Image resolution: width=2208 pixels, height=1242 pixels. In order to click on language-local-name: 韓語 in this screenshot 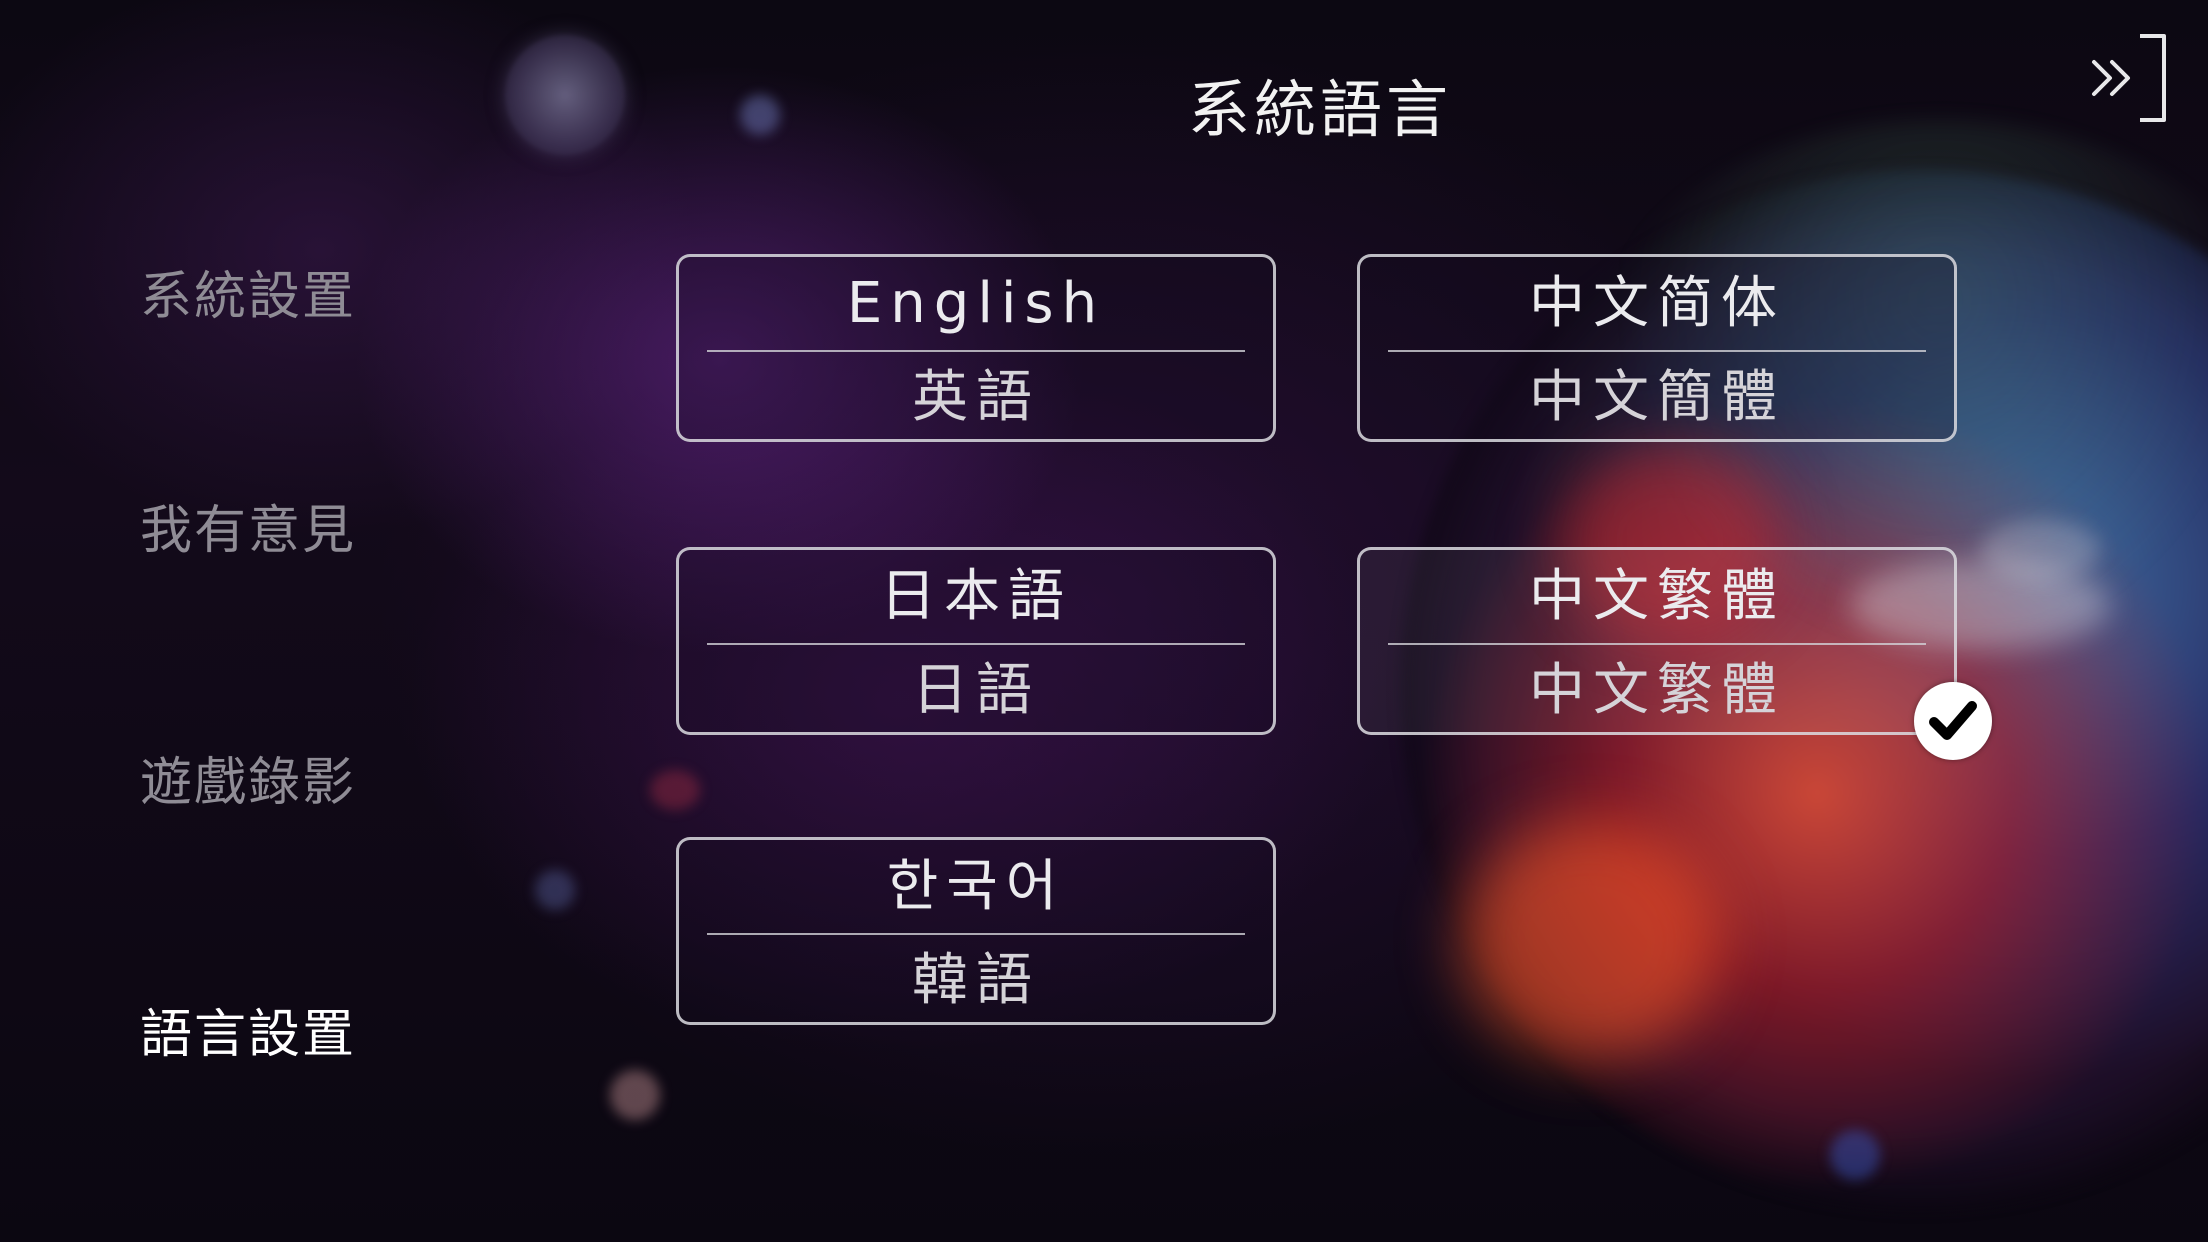, I will do `click(976, 980)`.